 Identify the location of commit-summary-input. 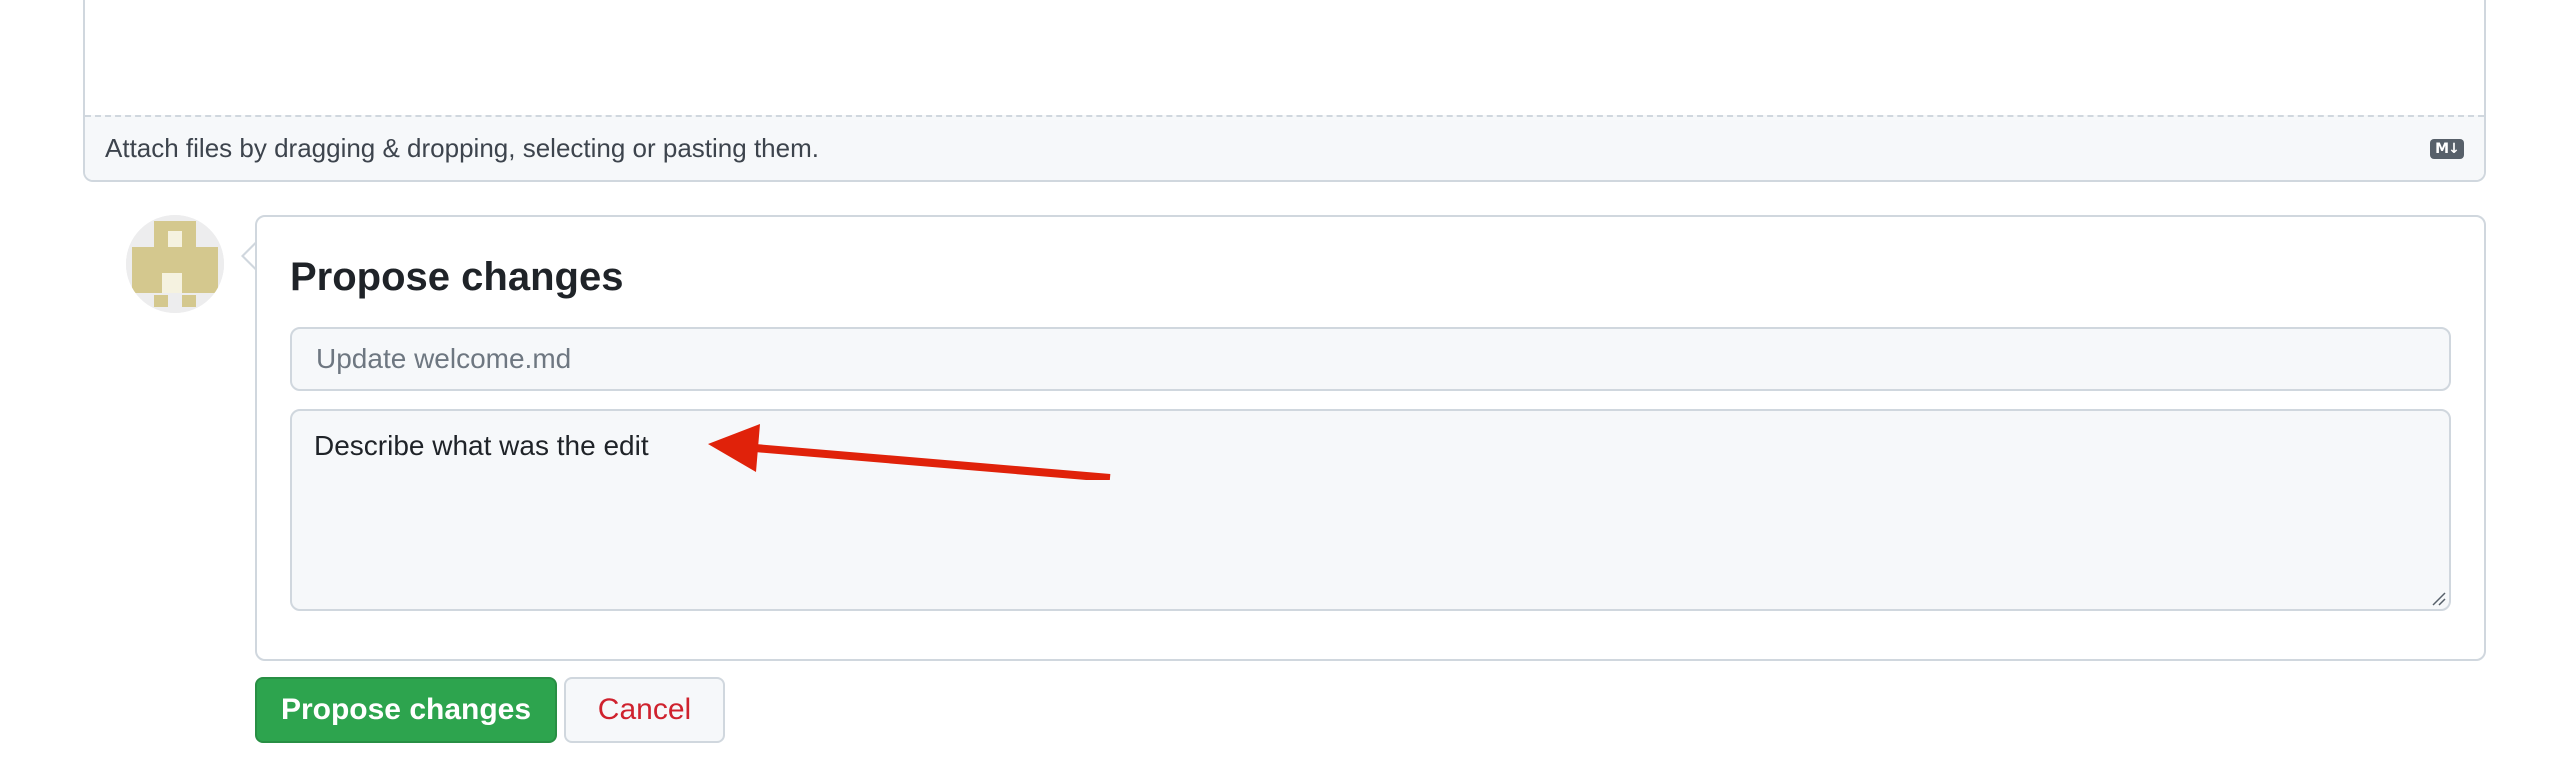
(1370, 359).